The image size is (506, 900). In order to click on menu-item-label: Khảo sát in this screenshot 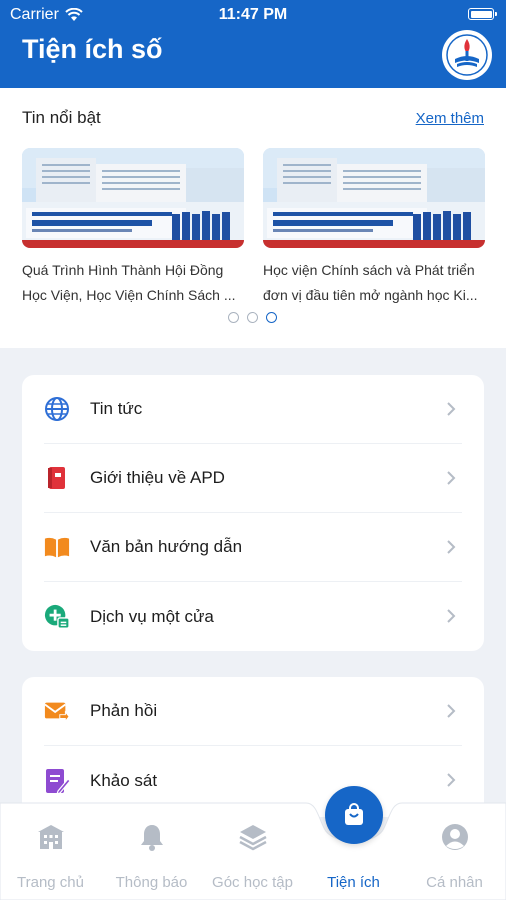, I will do `click(124, 780)`.